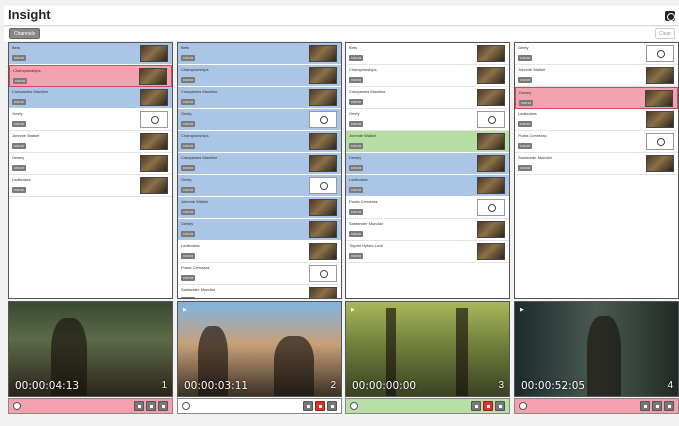 Image resolution: width=679 pixels, height=426 pixels. I want to click on app-header: Insight, so click(341, 16).